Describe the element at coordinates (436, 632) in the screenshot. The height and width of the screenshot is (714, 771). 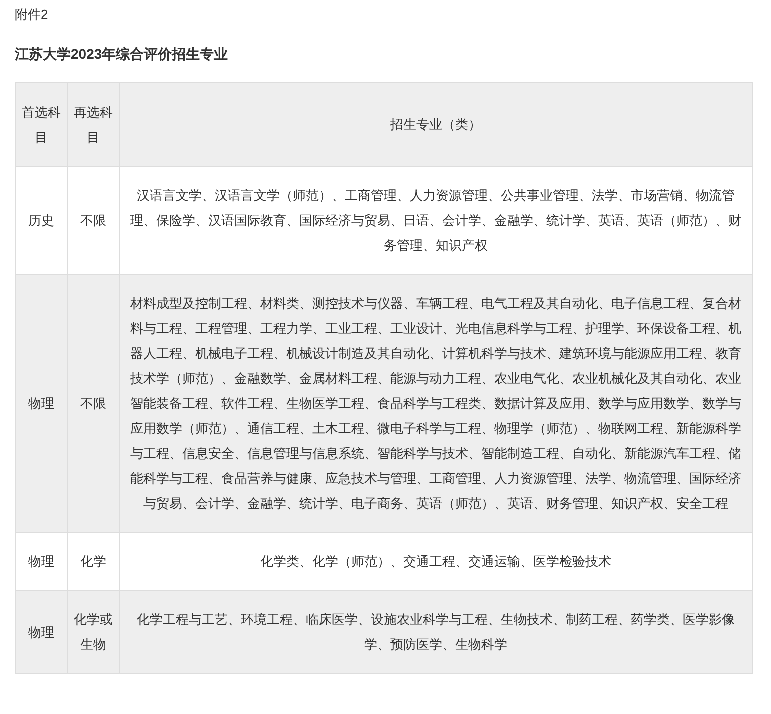
I see `table-cell: 化学工程与工艺、环境工程、临床医学、设施农业科学与工程、生物技术、制药工程、药学类、医学影像学、预防医学、生物科学` at that location.